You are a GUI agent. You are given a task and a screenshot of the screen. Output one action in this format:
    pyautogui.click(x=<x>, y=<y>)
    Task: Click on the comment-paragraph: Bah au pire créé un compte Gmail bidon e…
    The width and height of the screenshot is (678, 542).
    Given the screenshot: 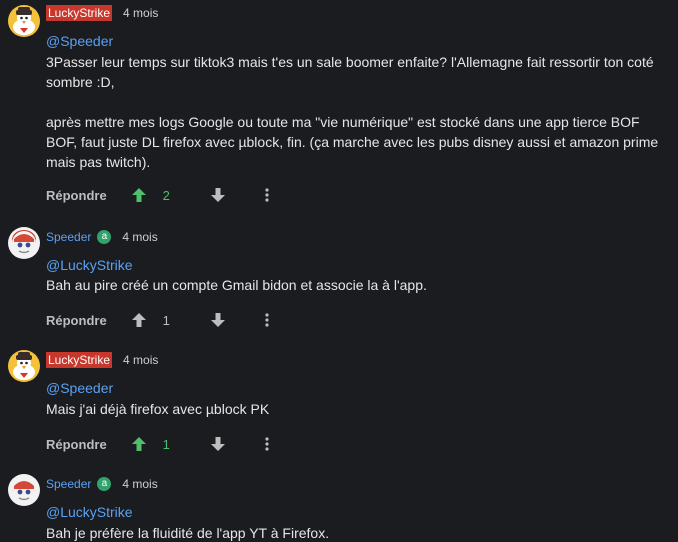 What is the action you would take?
    pyautogui.click(x=236, y=285)
    